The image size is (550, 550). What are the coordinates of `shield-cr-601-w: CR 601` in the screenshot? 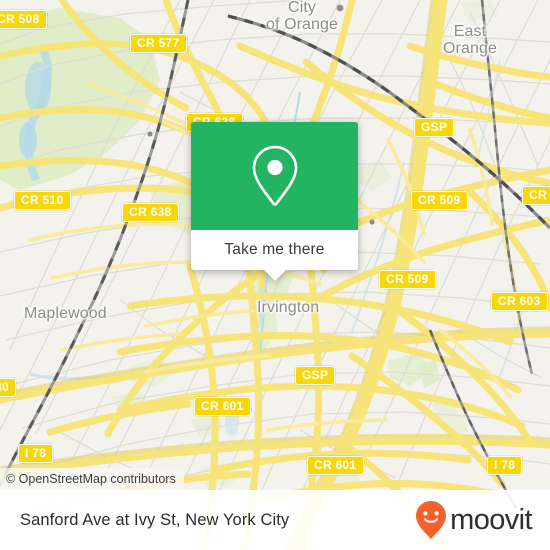 It's located at (222, 406).